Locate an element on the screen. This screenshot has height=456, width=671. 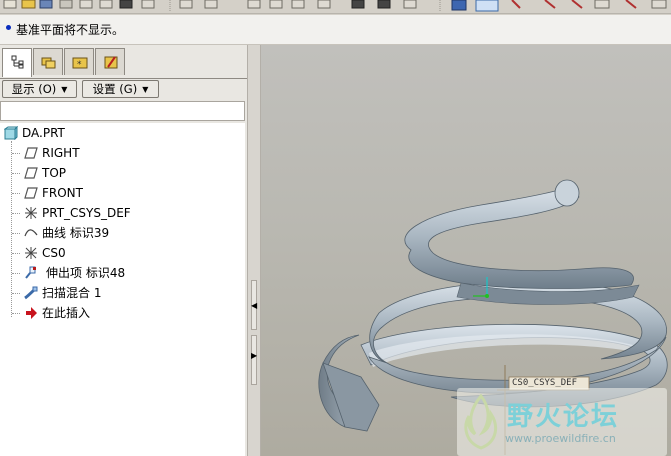
csys-display-icon is located at coordinates (550, 4).